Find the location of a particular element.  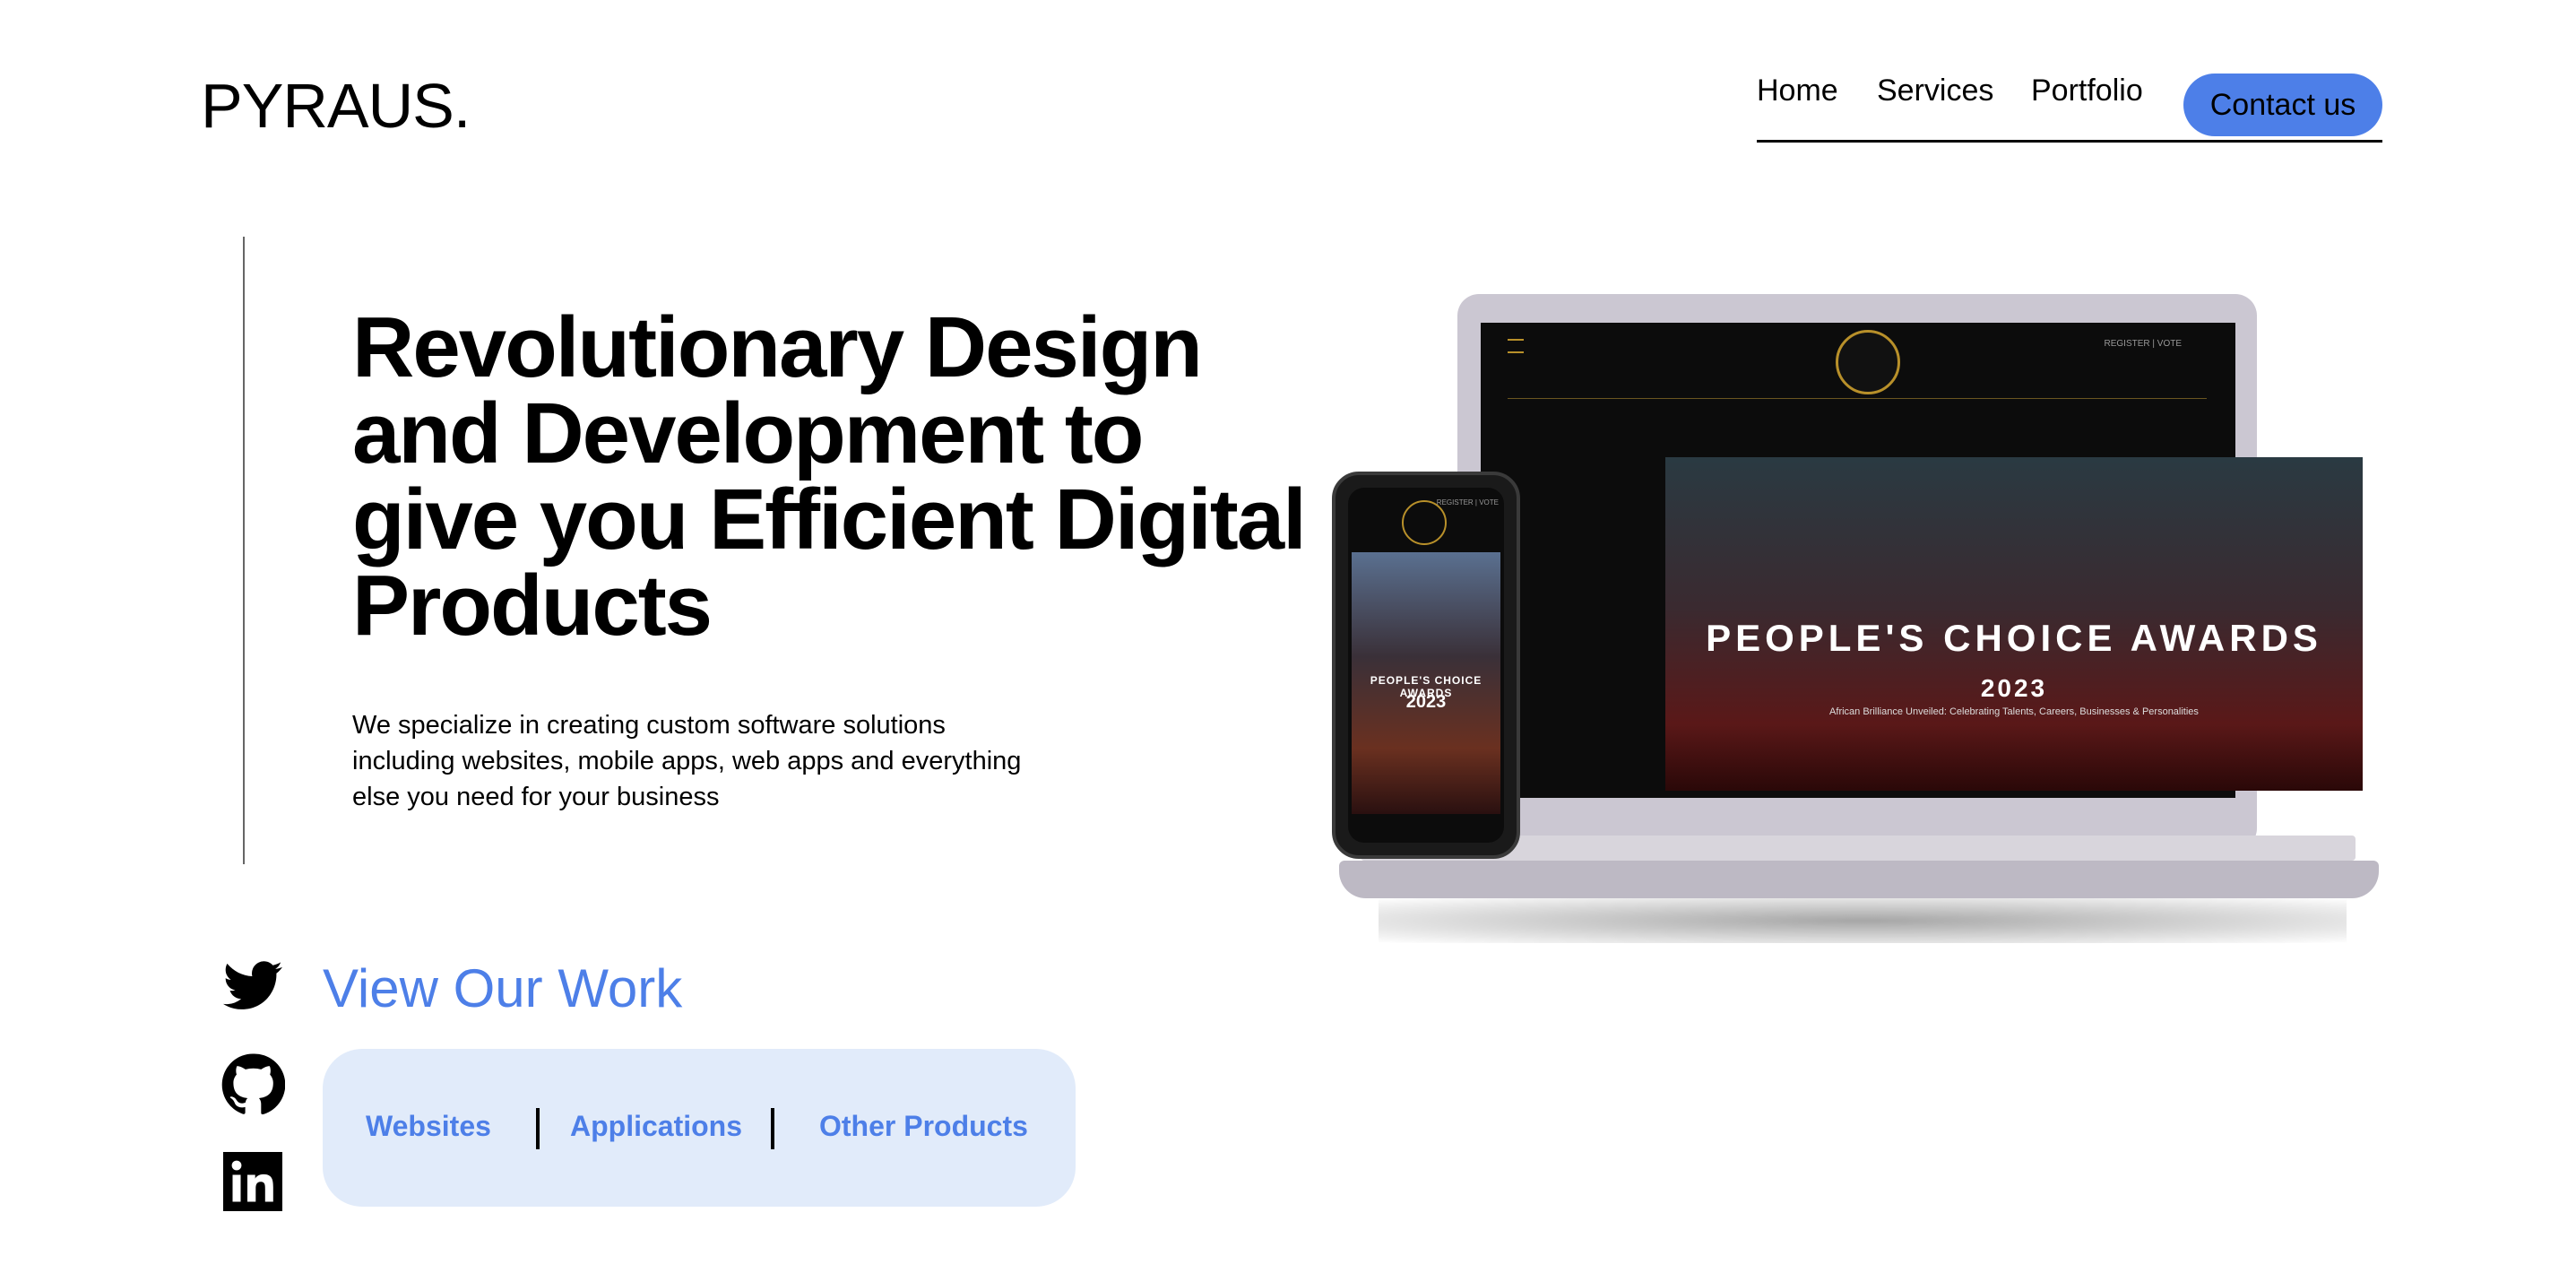

laptop-shadow is located at coordinates (1863, 920).